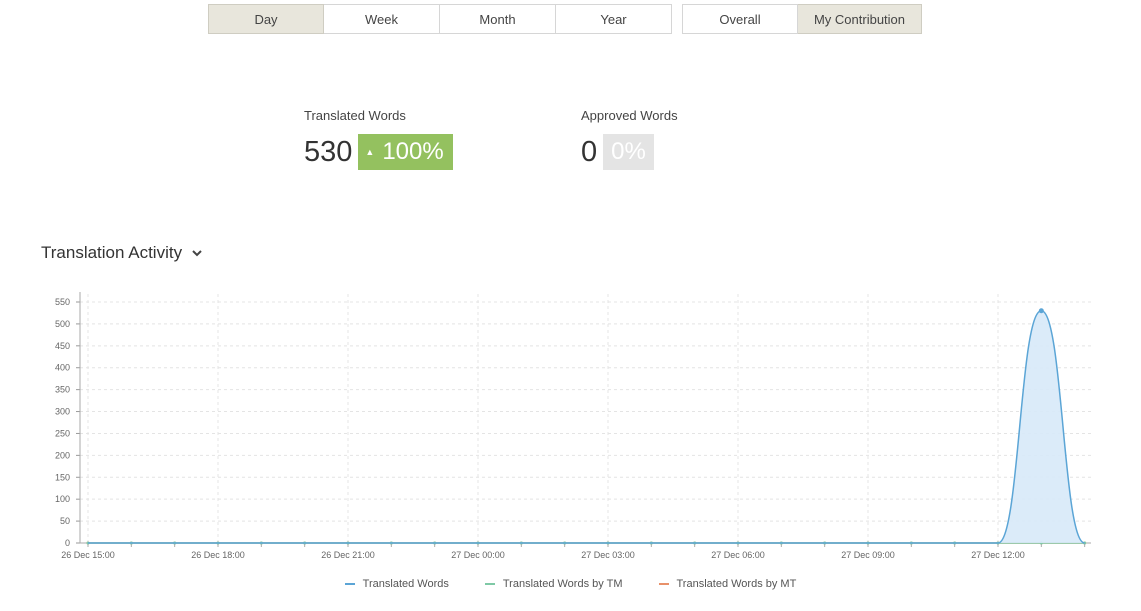 The height and width of the screenshot is (611, 1141). Describe the element at coordinates (740, 19) in the screenshot. I see `overall-button: Overall` at that location.